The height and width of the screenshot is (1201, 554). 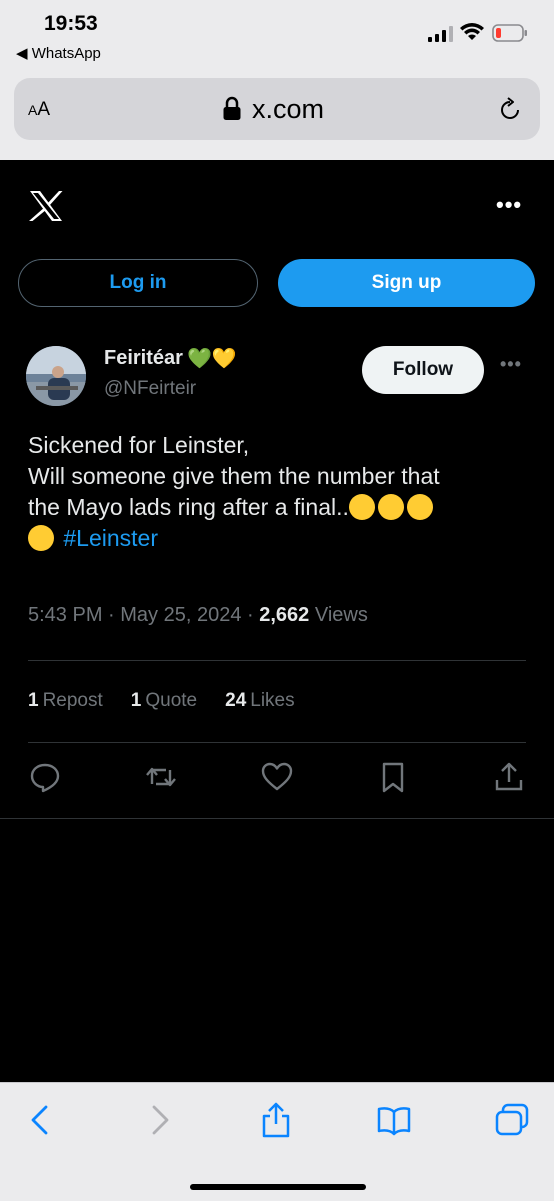 What do you see at coordinates (58, 53) in the screenshot?
I see `back-to-app-link: ◀ WhatsApp` at bounding box center [58, 53].